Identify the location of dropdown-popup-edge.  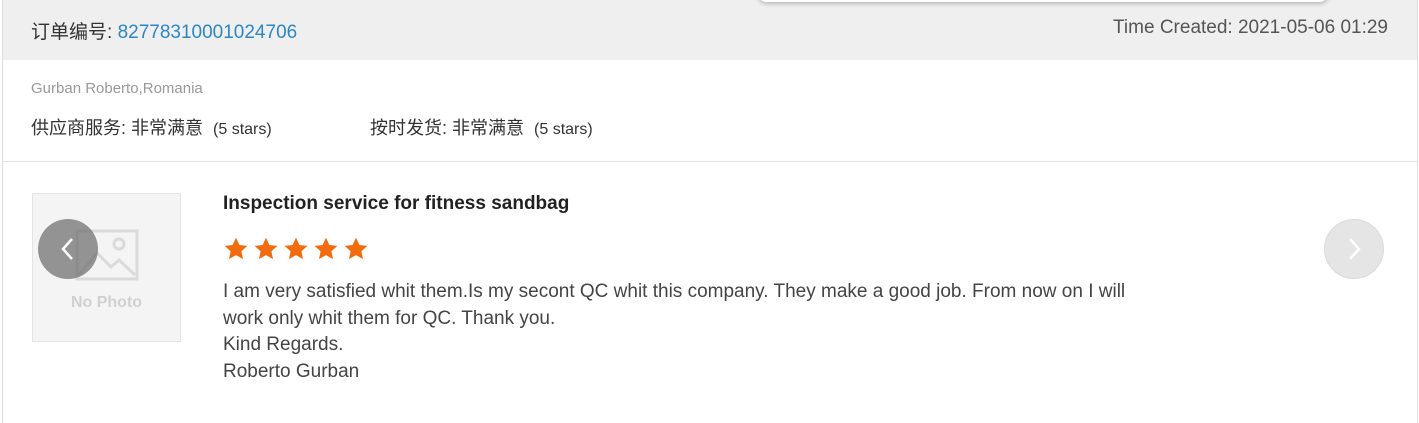
(1043, 1).